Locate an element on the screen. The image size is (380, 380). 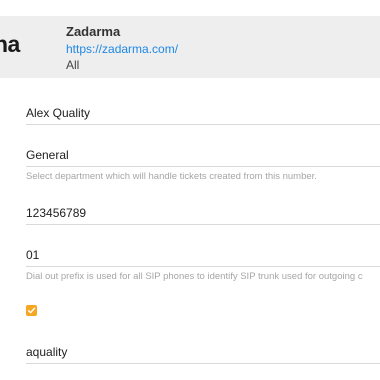
check-icon is located at coordinates (31, 310).